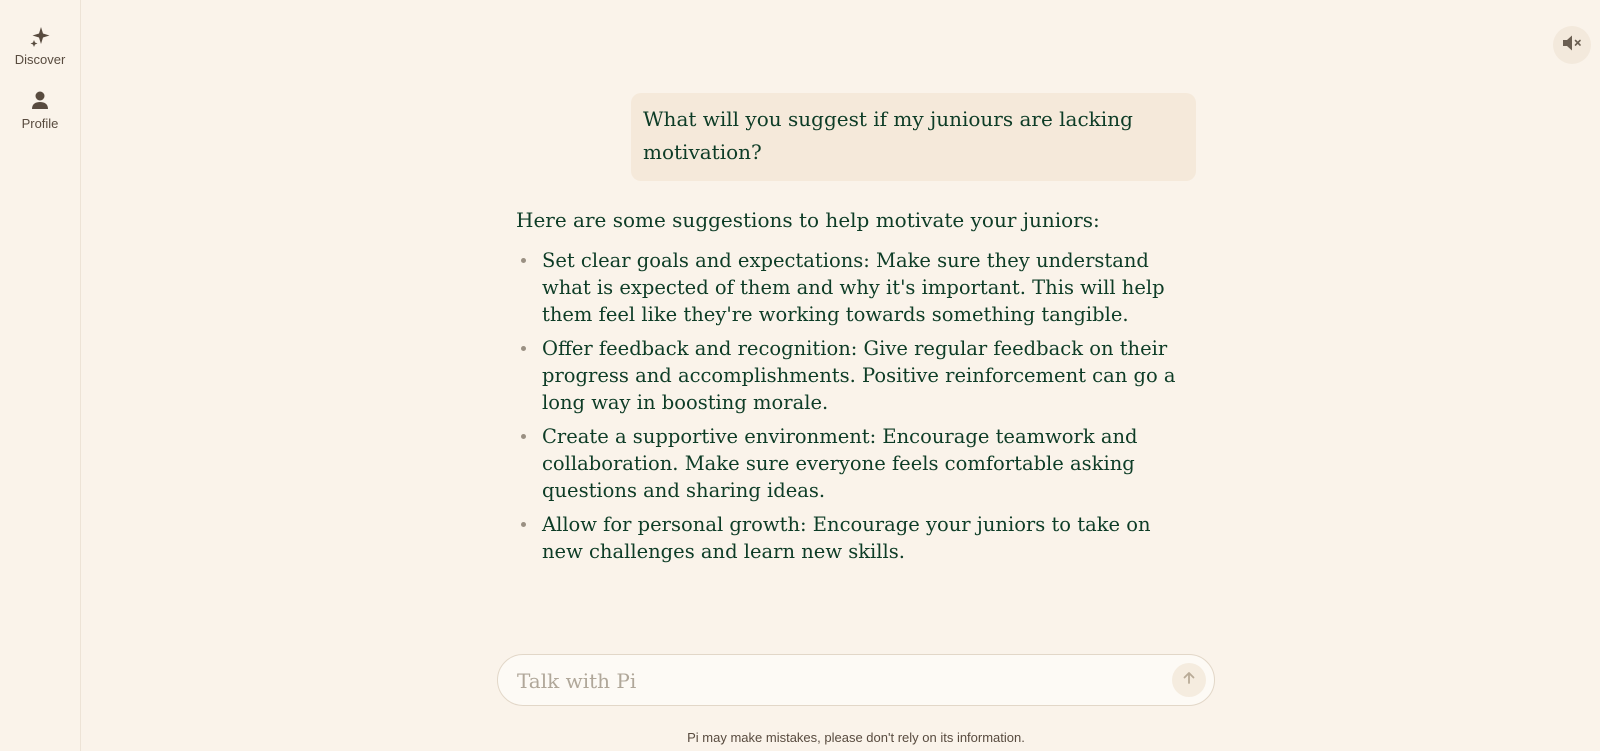 This screenshot has height=751, width=1600. I want to click on sidebar-item-profile: Profile, so click(40, 109).